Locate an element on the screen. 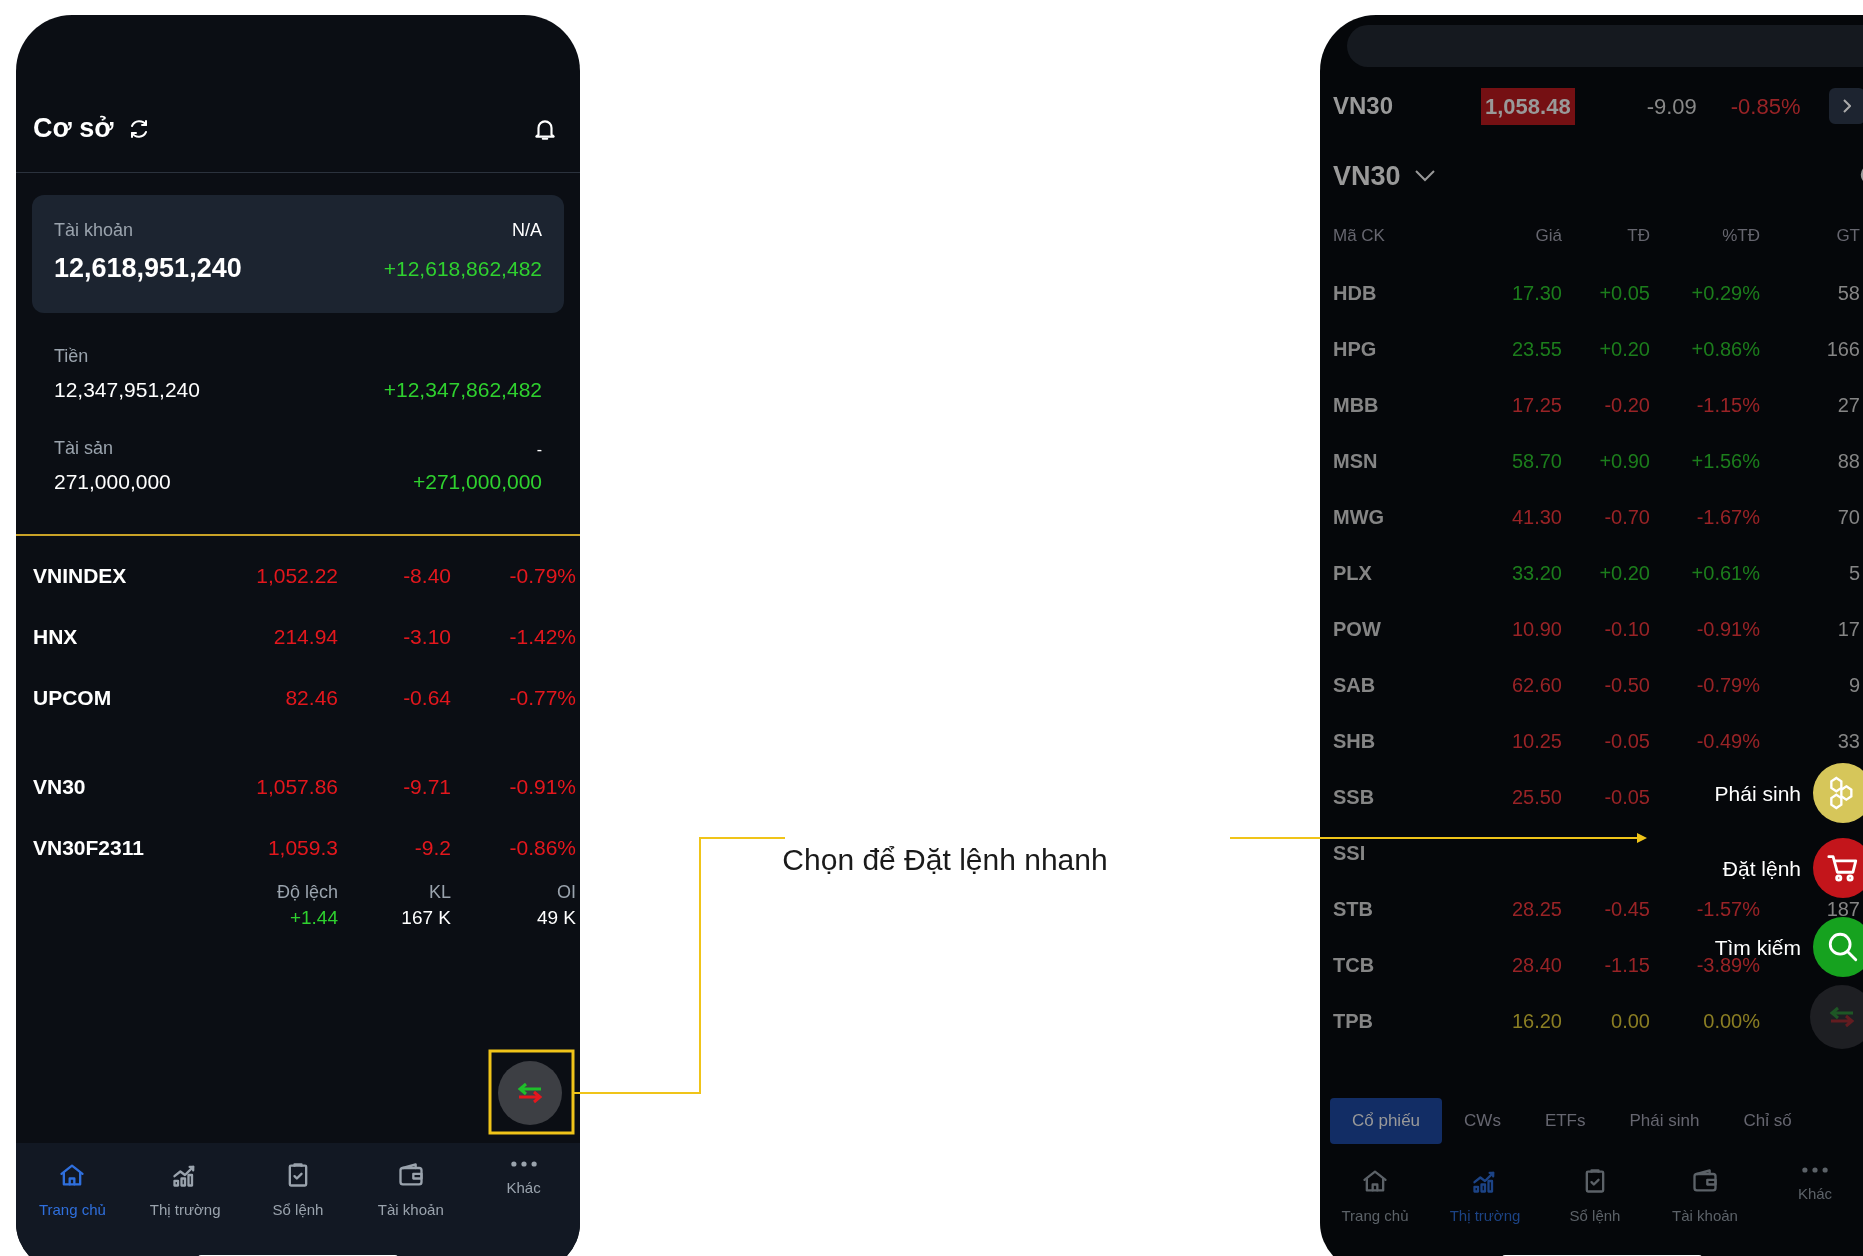 The height and width of the screenshot is (1256, 1863). index-percent: -0.86% is located at coordinates (542, 848).